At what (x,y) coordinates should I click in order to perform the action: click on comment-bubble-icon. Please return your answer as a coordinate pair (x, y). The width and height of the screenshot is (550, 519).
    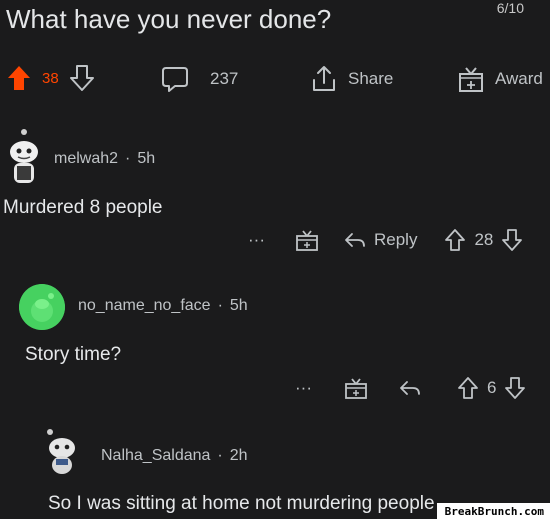
    Looking at the image, I should click on (175, 79).